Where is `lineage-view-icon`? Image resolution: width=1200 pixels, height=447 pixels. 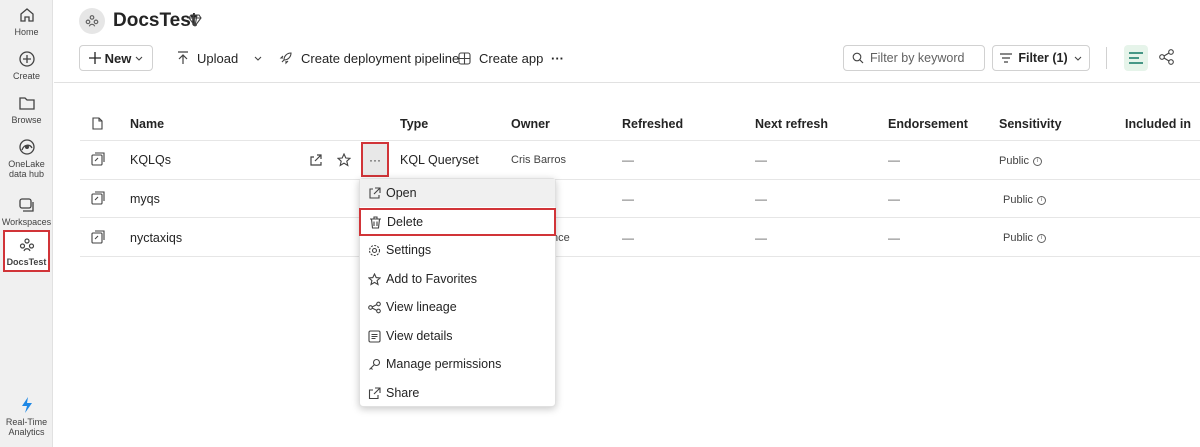 lineage-view-icon is located at coordinates (1167, 57).